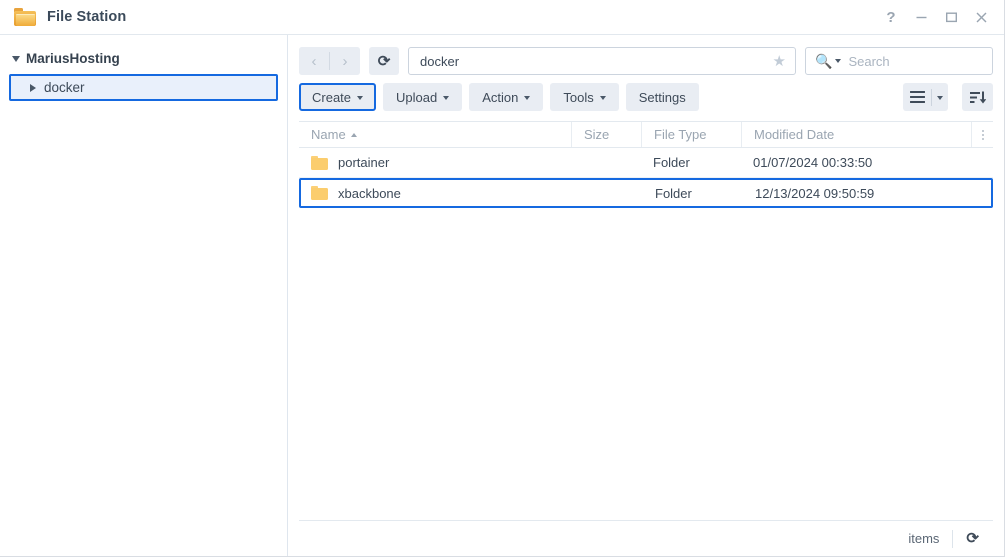  What do you see at coordinates (815, 193) in the screenshot?
I see `cell-modified-date: 12/13/2024 09:50:59` at bounding box center [815, 193].